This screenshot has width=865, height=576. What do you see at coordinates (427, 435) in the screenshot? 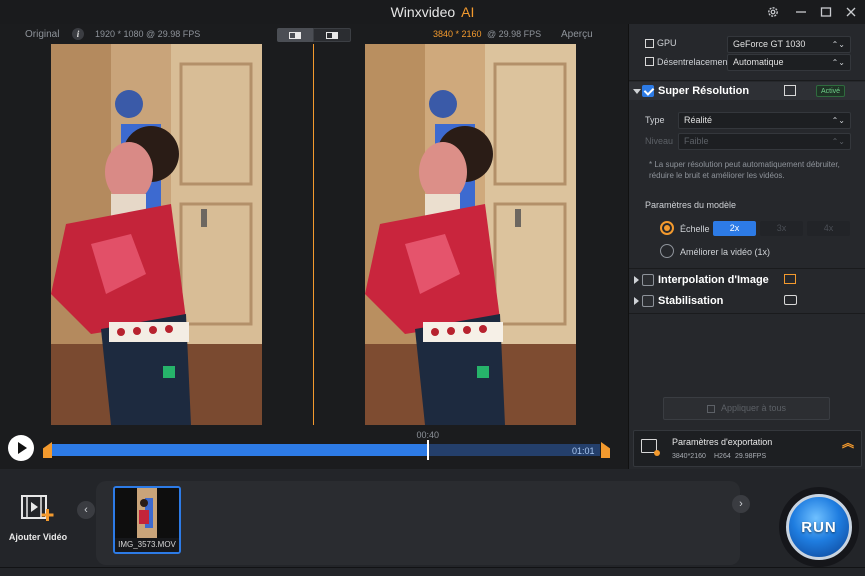
I see `current-time: 00:40` at bounding box center [427, 435].